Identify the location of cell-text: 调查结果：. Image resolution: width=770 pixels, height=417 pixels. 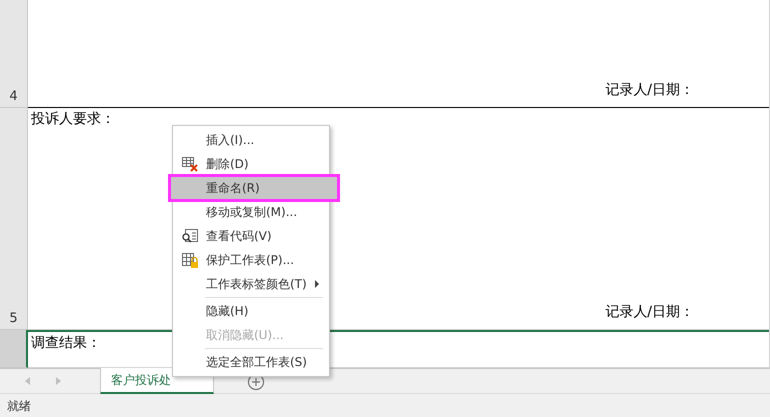
(66, 343).